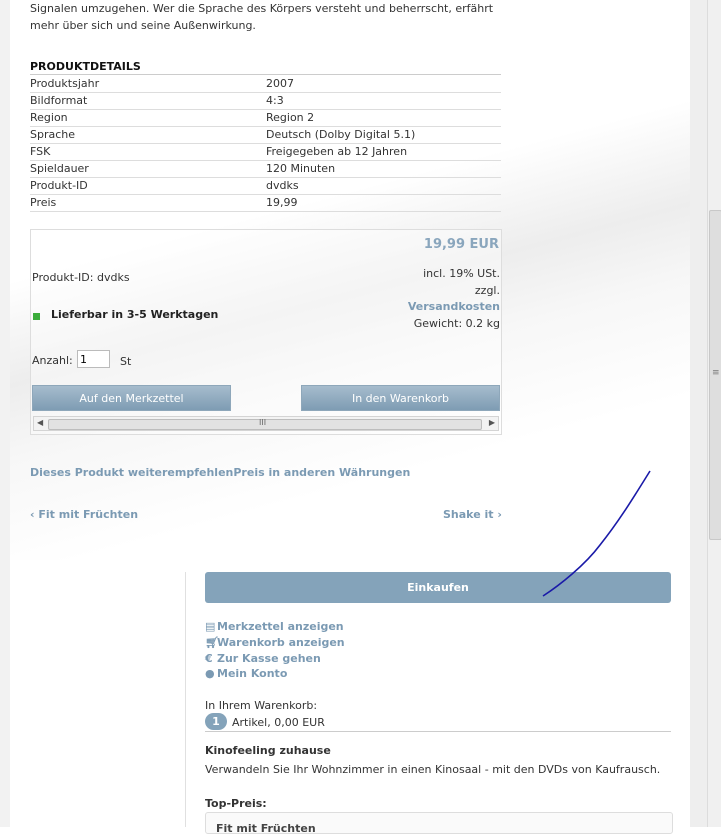 This screenshot has height=835, width=721. Describe the element at coordinates (126, 361) in the screenshot. I see `quantity-unit: St` at that location.